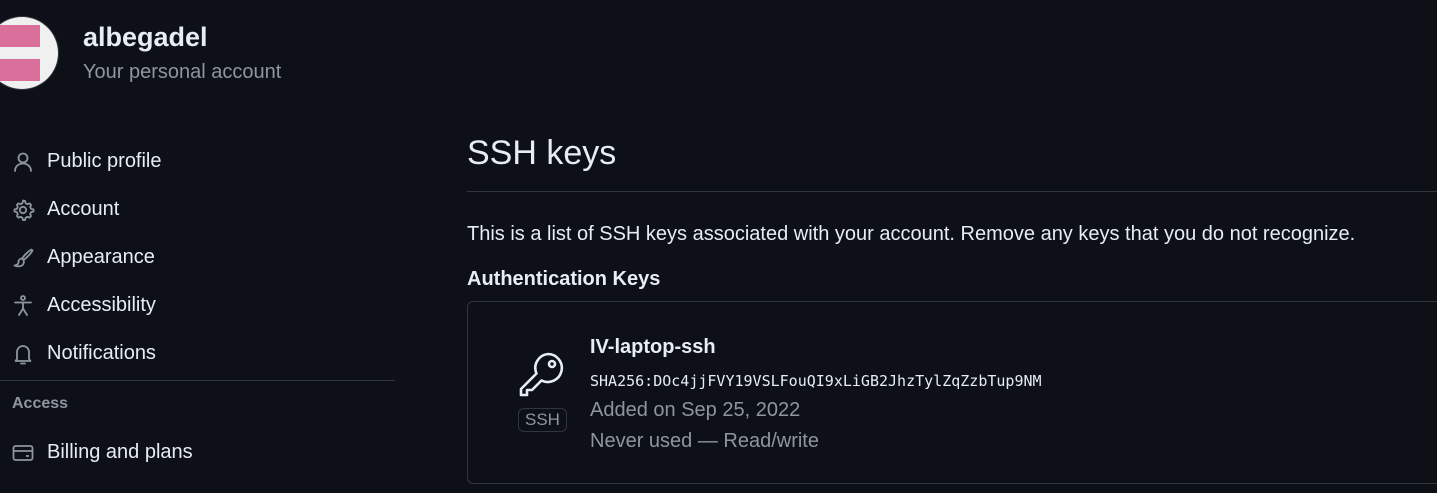 This screenshot has height=493, width=1437. What do you see at coordinates (653, 347) in the screenshot?
I see `key-title: IV-laptop-ssh` at bounding box center [653, 347].